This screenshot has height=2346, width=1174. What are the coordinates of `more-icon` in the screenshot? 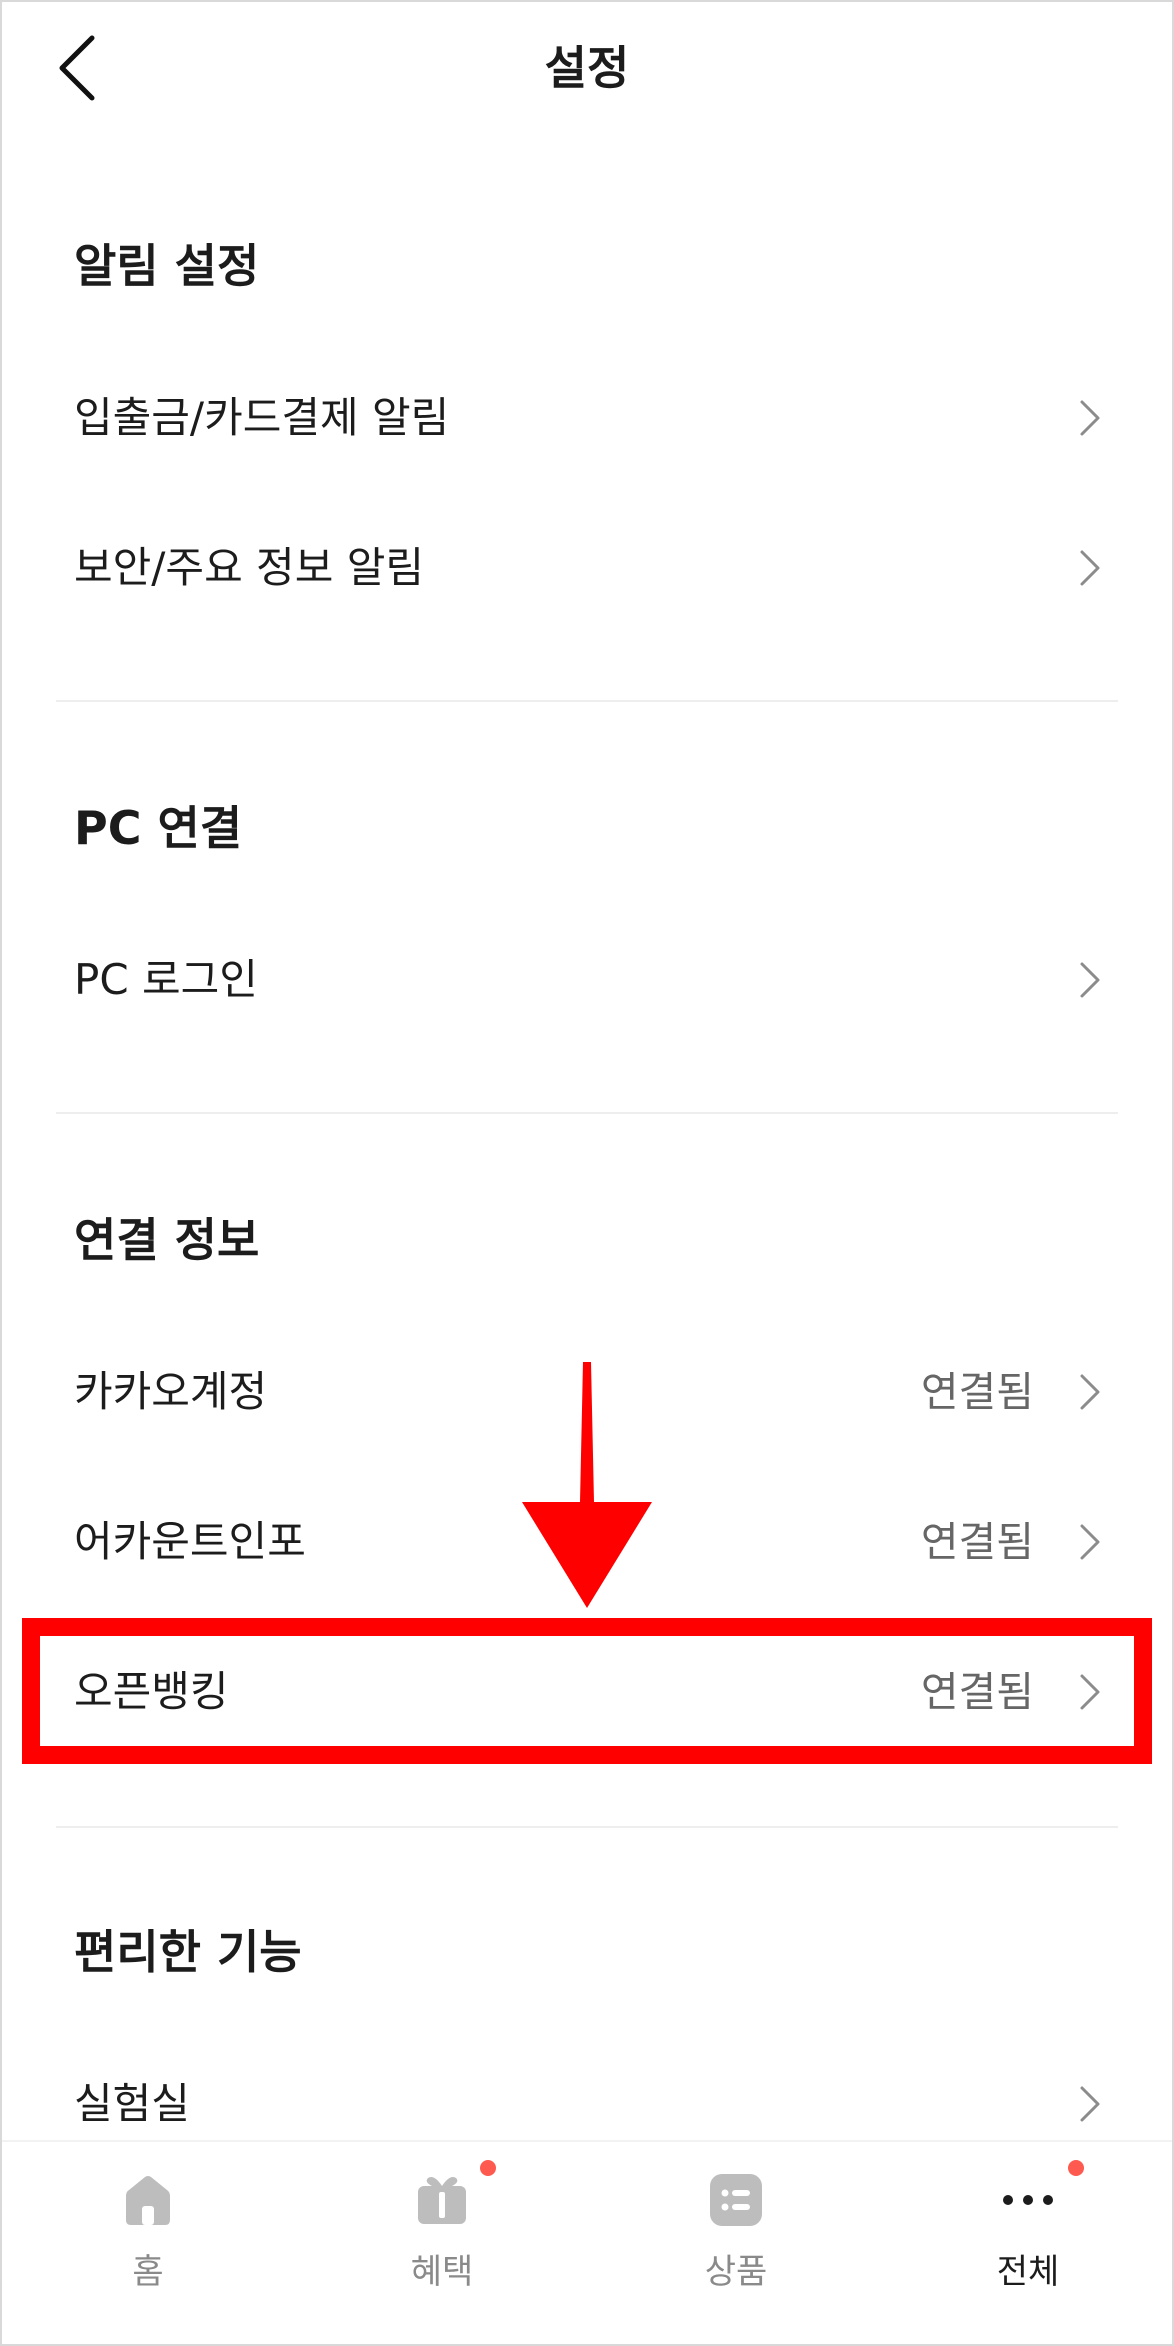 It's located at (1028, 2200).